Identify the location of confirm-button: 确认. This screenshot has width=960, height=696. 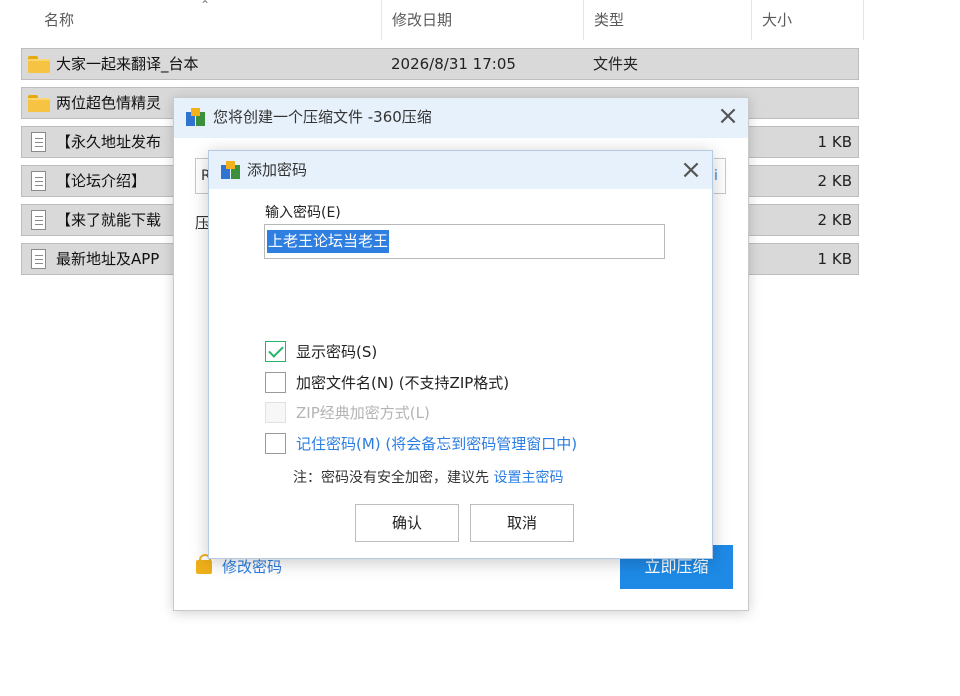
(407, 523).